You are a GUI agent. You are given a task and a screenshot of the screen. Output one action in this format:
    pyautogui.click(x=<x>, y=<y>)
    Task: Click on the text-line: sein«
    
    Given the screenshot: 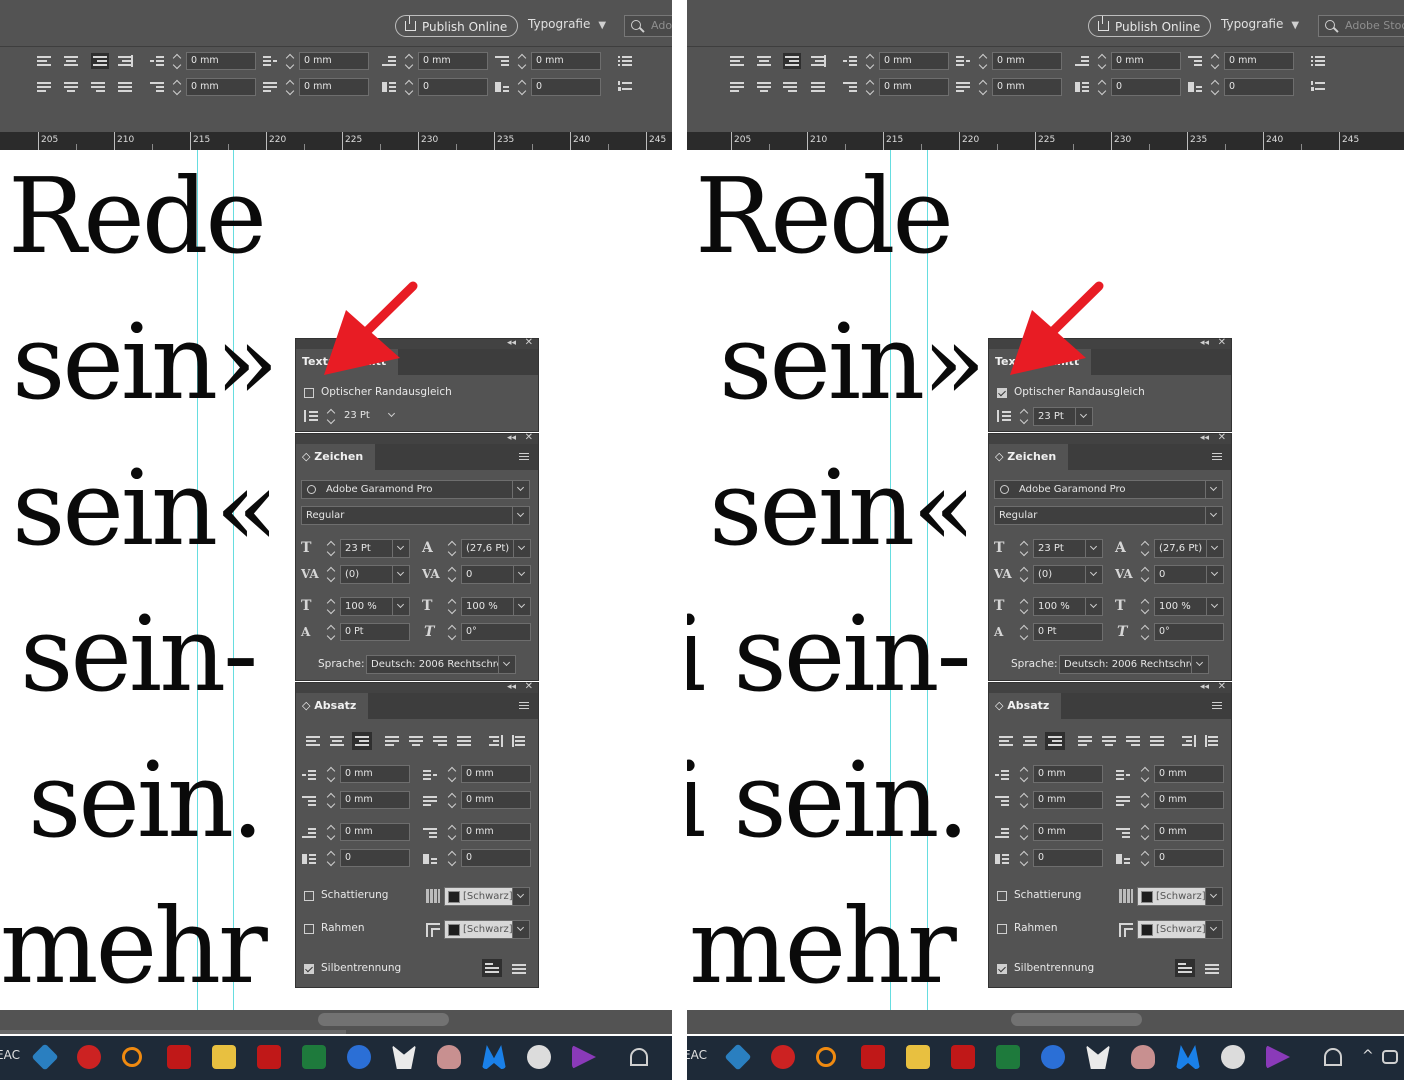 What is the action you would take?
    pyautogui.click(x=842, y=508)
    